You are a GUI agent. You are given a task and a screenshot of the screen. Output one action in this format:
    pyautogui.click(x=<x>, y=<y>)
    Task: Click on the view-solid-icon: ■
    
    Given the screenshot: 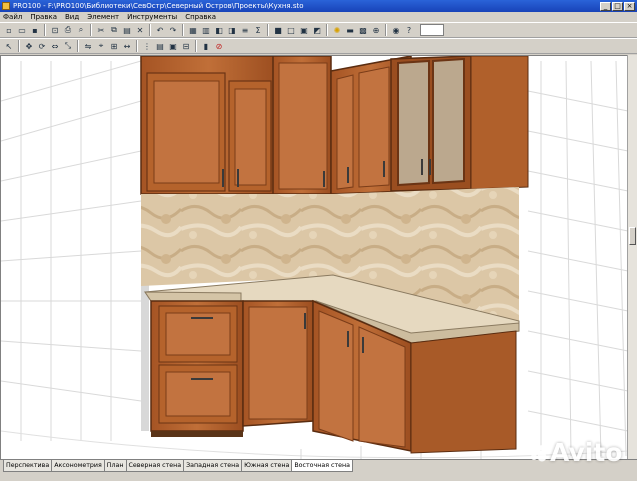 What is the action you would take?
    pyautogui.click(x=278, y=30)
    